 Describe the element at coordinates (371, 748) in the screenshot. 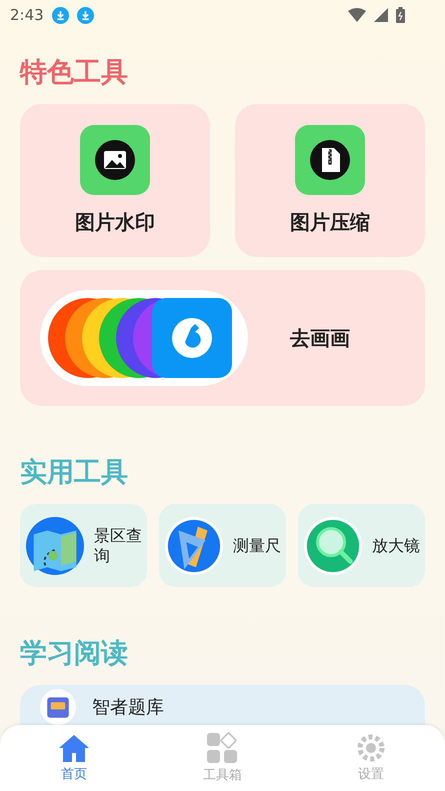

I see `settings-icon` at that location.